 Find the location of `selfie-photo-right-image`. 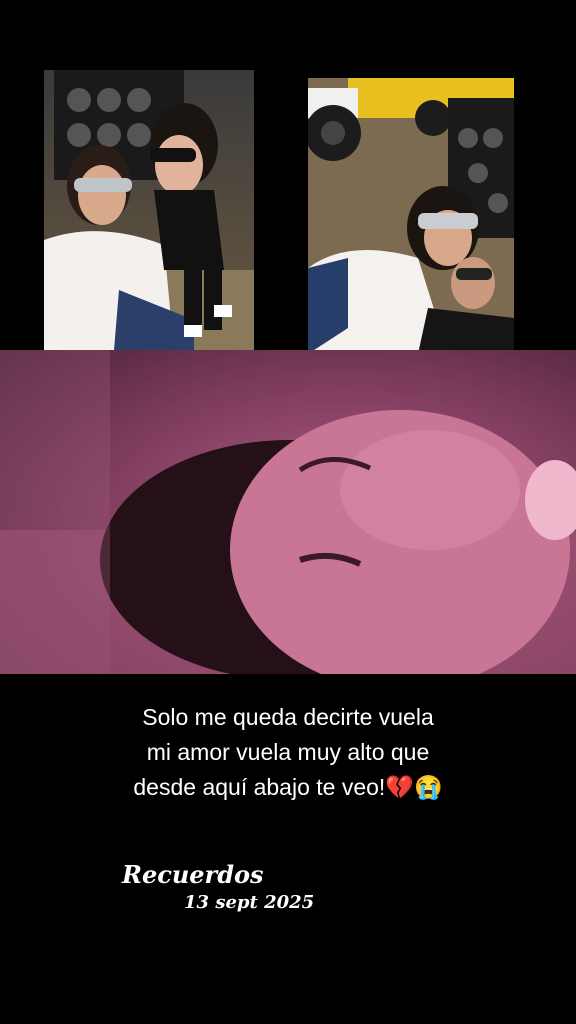

selfie-photo-right-image is located at coordinates (411, 216).